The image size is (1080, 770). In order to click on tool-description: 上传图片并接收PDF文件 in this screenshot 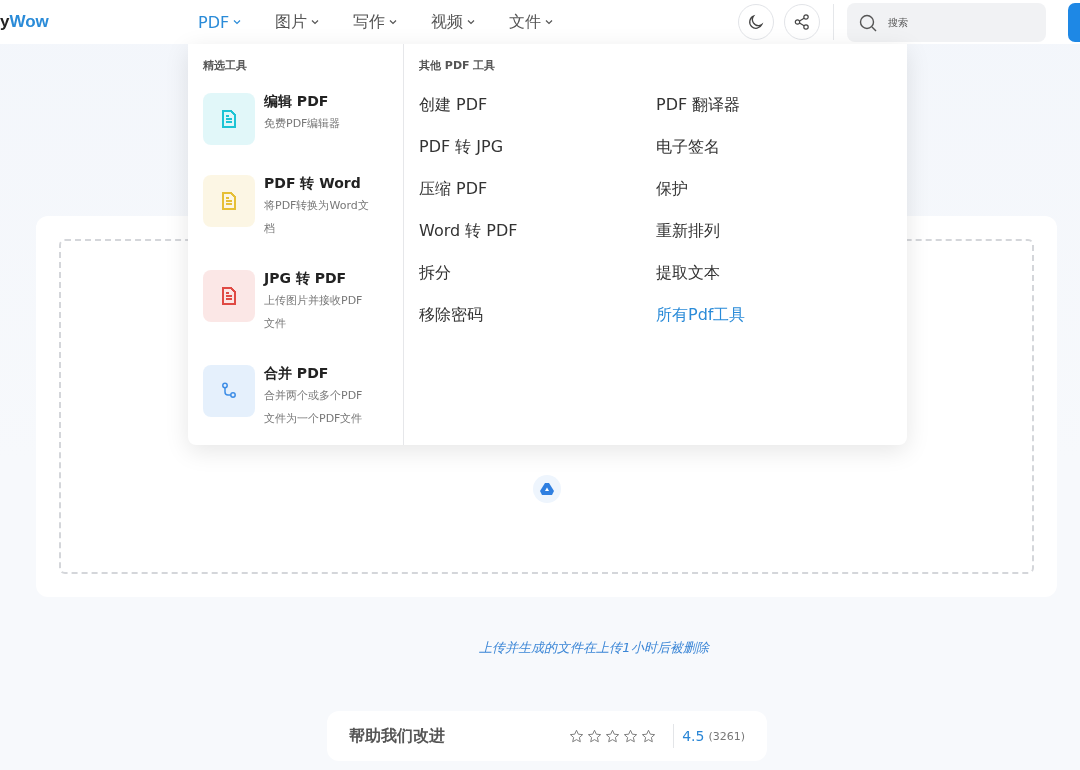, I will do `click(314, 312)`.